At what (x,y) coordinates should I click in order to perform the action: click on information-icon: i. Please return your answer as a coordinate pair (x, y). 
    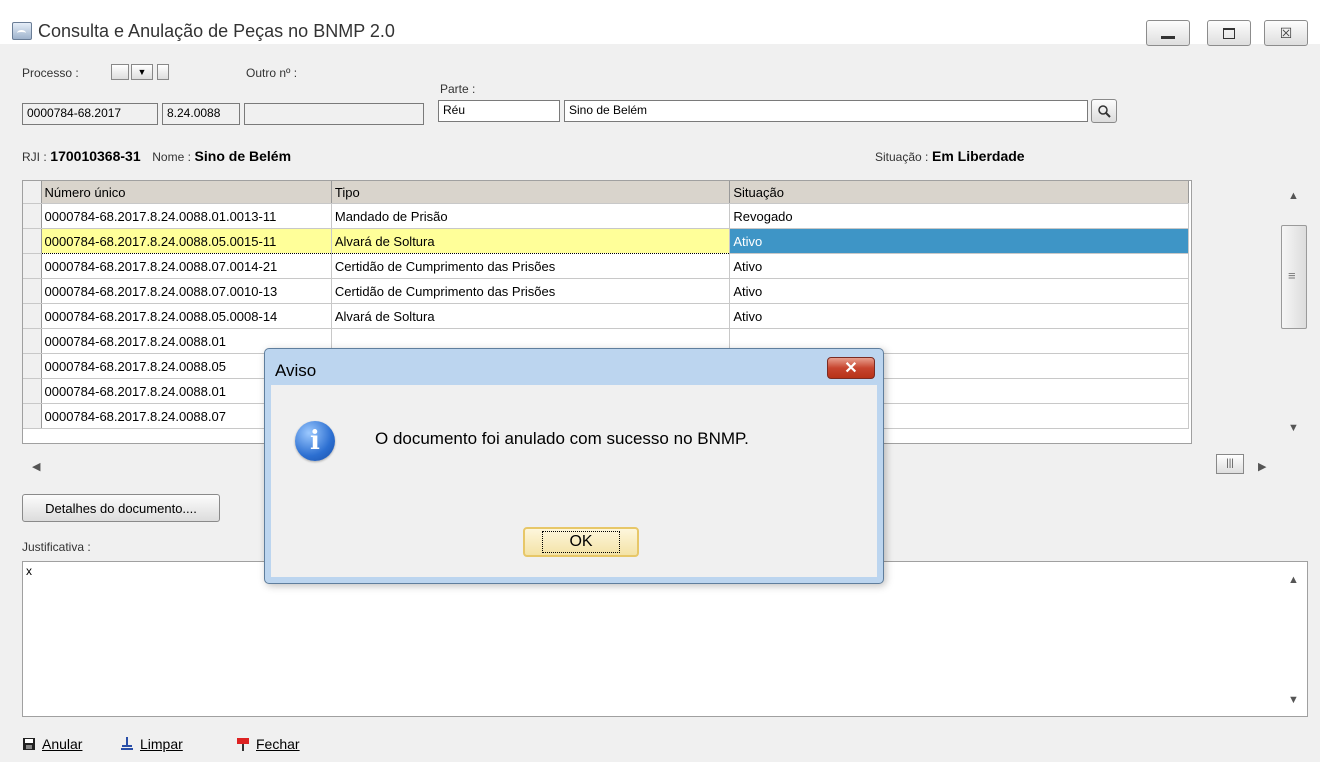
    Looking at the image, I should click on (315, 441).